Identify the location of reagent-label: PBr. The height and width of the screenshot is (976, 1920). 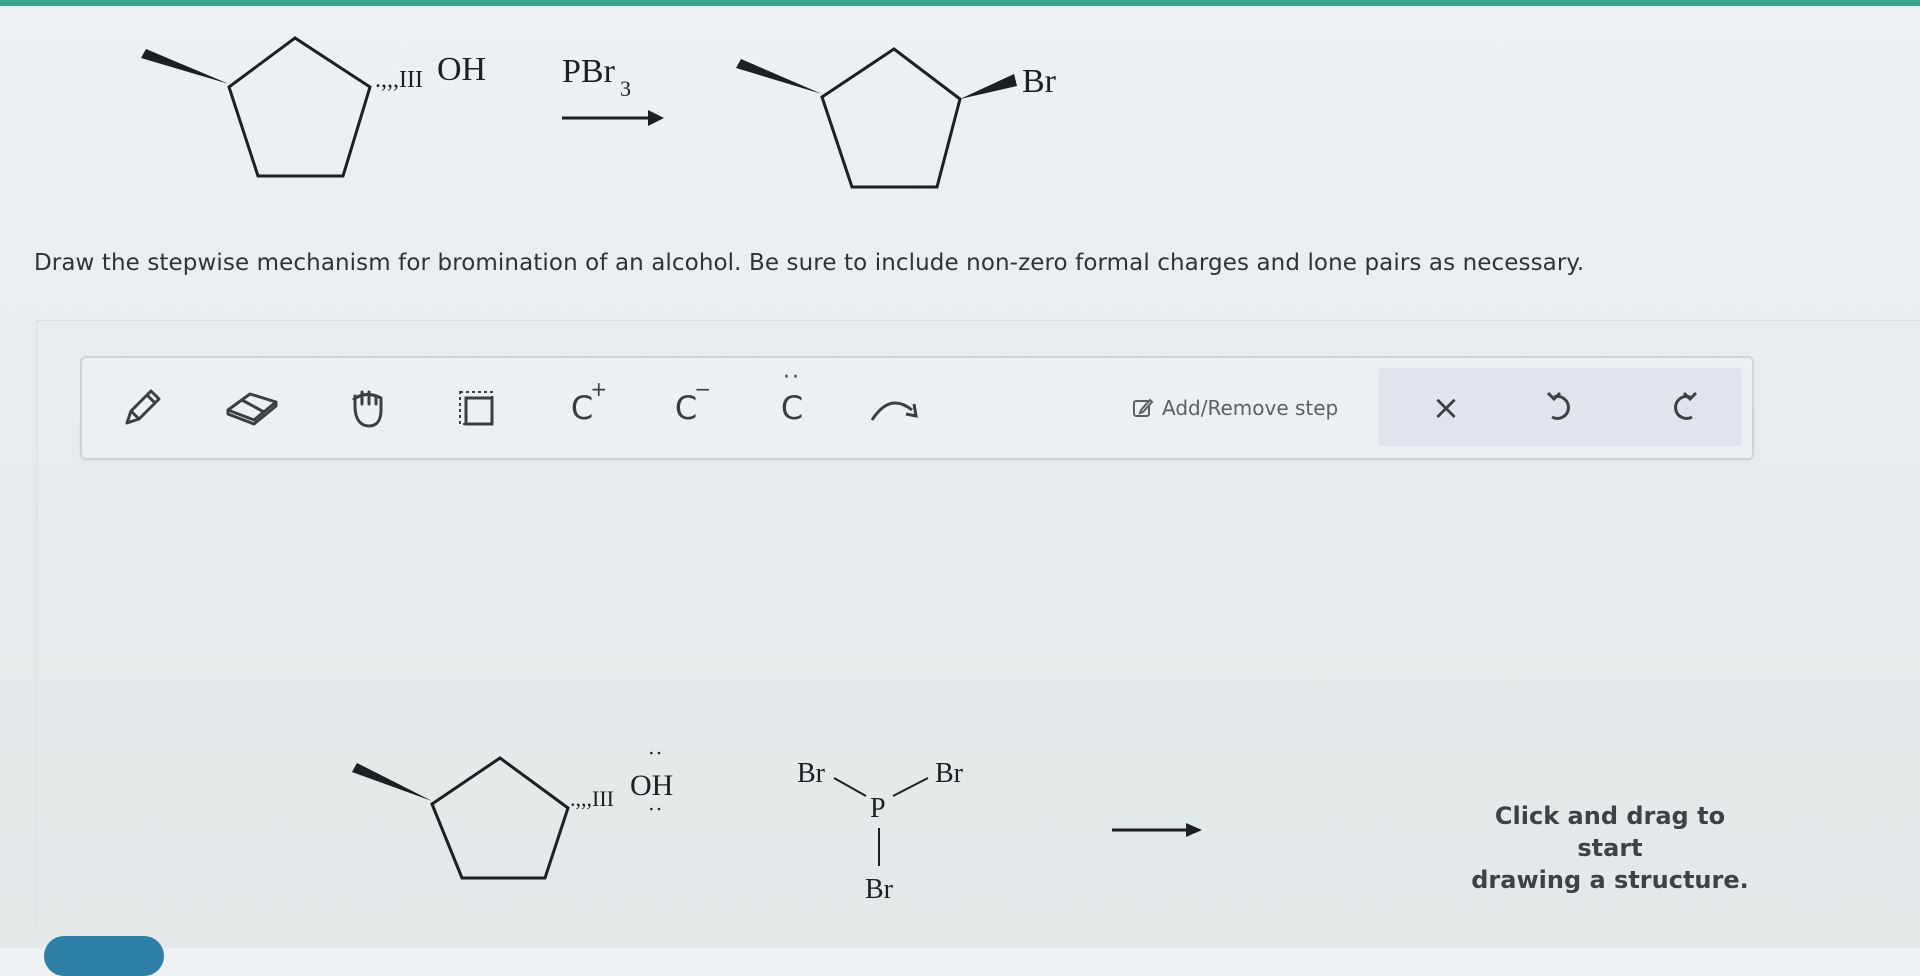
(589, 71).